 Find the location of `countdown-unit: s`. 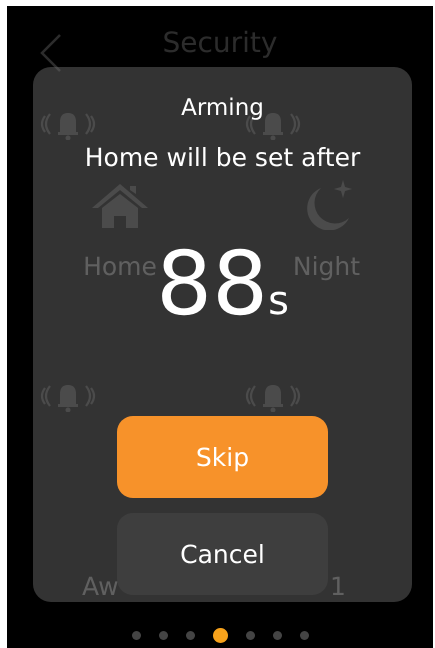

countdown-unit: s is located at coordinates (278, 301).